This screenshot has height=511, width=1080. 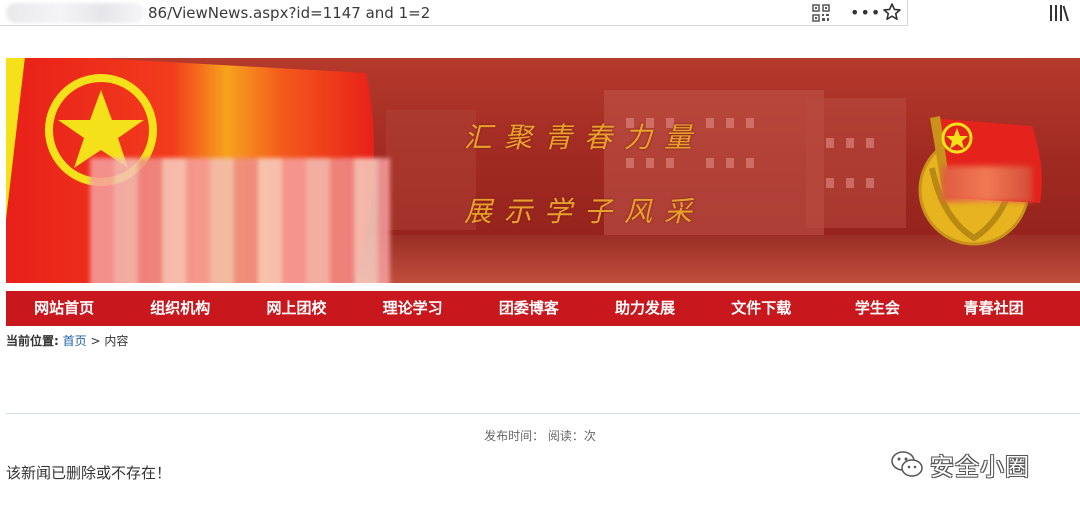 I want to click on browser-toolbar: 86/ViewNews.aspx?id=1147 and 1=2 •••, so click(x=540, y=13).